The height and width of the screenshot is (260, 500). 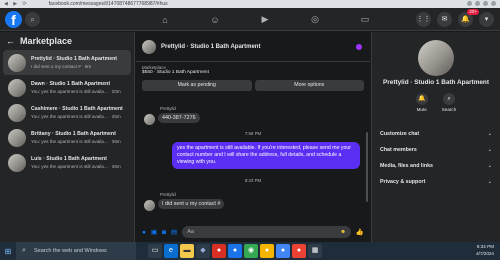 What do you see at coordinates (468, 18) in the screenshot?
I see `notifications-icon: 🔔 20+` at bounding box center [468, 18].